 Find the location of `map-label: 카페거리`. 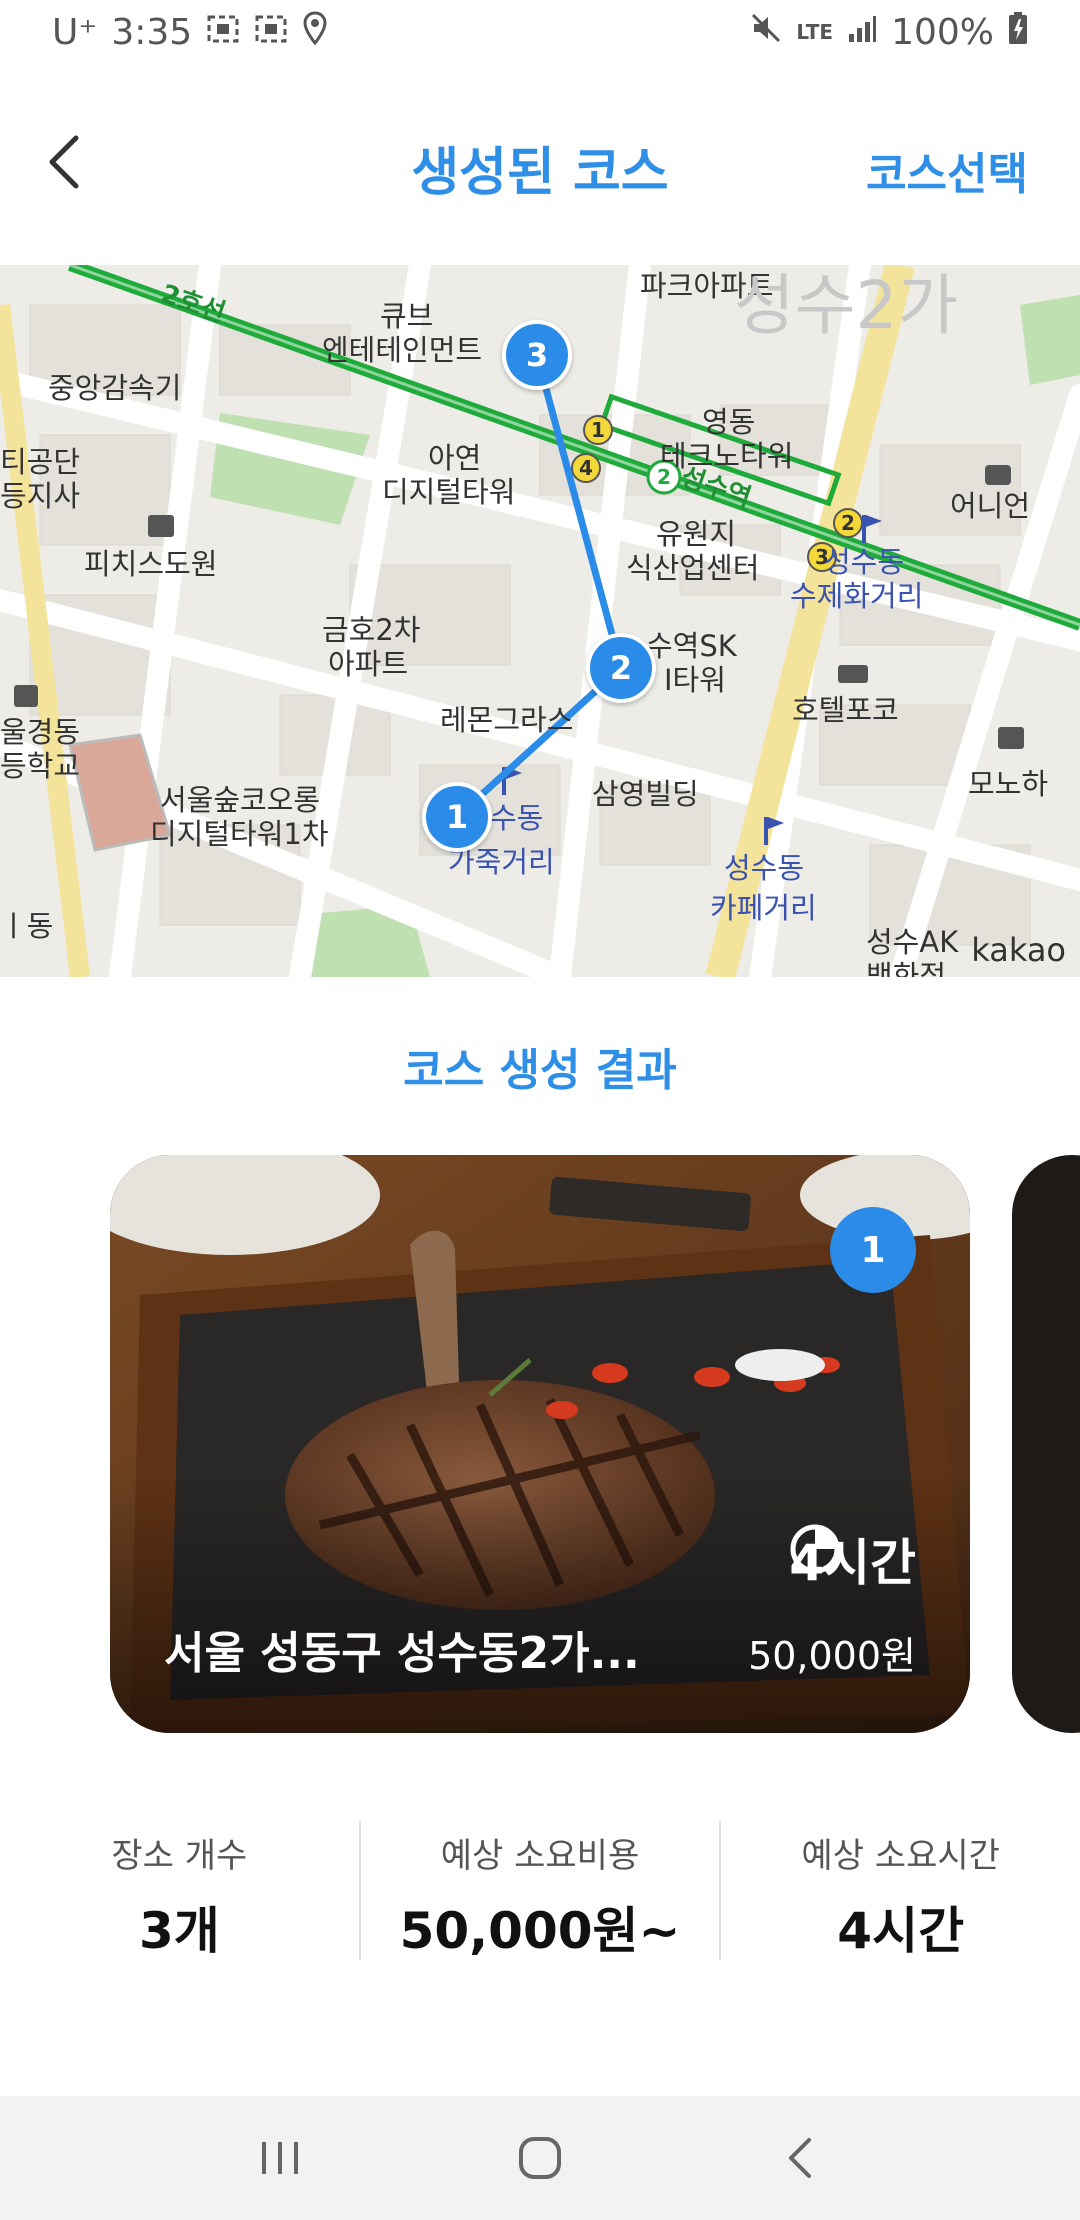

map-label: 카페거리 is located at coordinates (763, 908).